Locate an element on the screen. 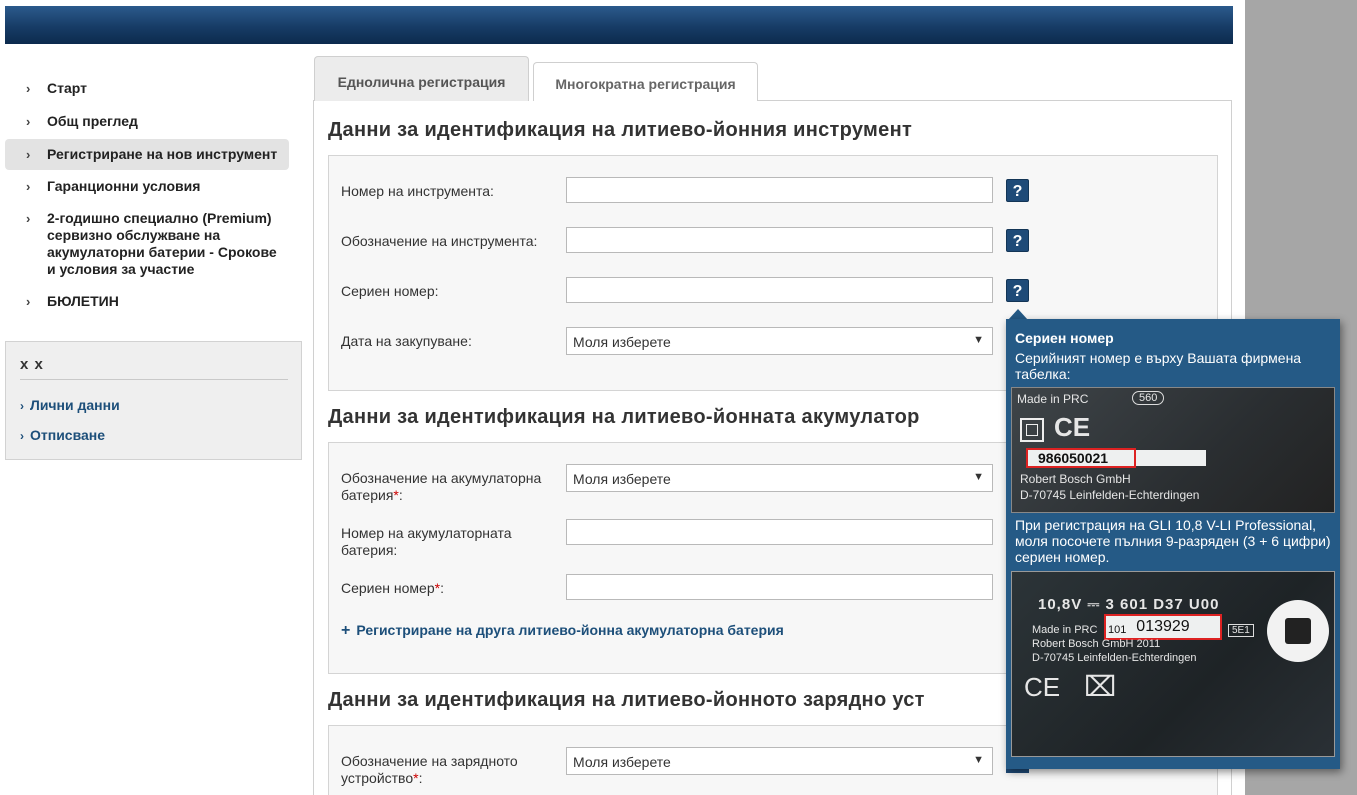 This screenshot has height=795, width=1357. sidebar-item-label: Старт is located at coordinates (67, 88).